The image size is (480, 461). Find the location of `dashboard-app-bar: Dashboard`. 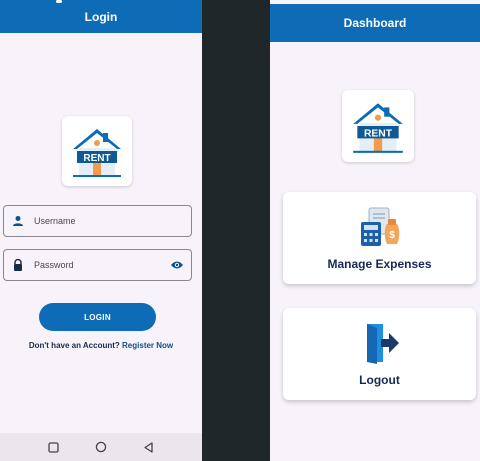

dashboard-app-bar: Dashboard is located at coordinates (375, 23).